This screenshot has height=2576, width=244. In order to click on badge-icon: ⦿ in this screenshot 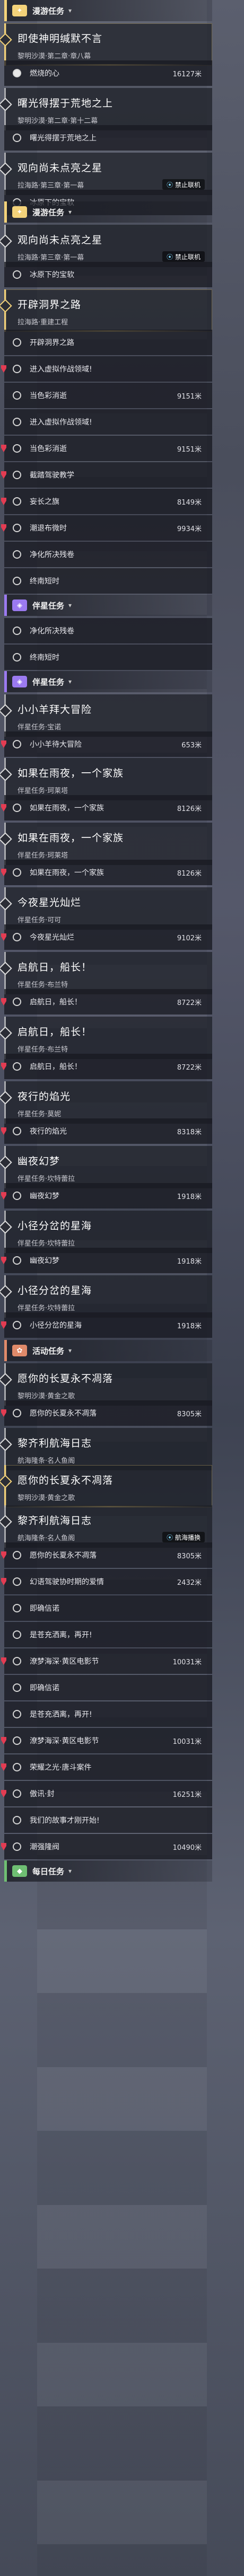, I will do `click(170, 257)`.